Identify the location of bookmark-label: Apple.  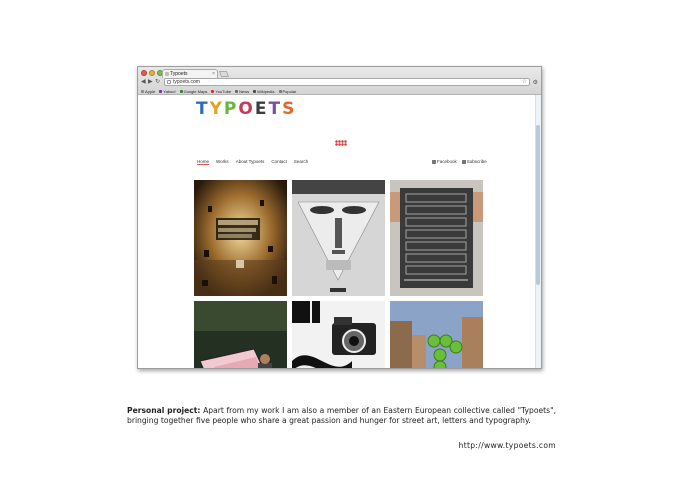
(150, 91).